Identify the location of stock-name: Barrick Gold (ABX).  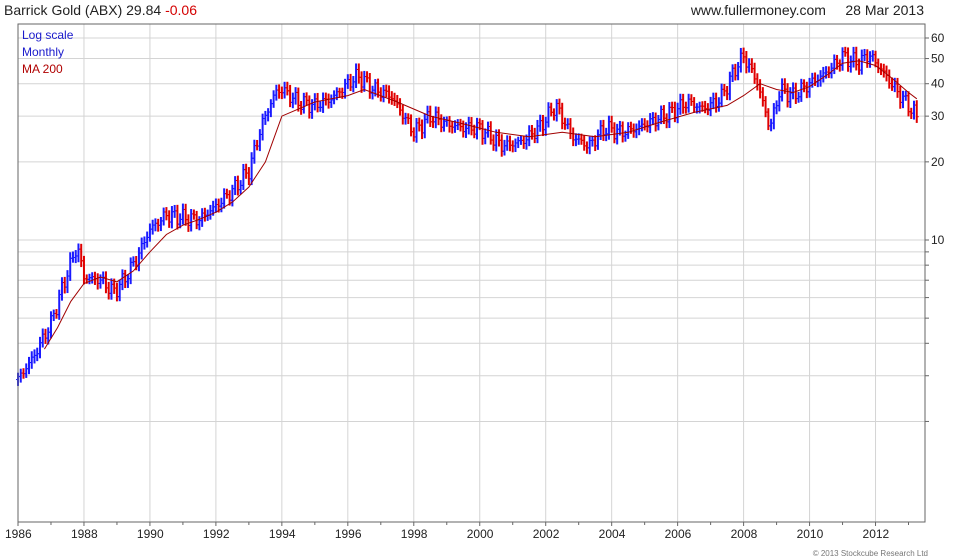
(63, 10).